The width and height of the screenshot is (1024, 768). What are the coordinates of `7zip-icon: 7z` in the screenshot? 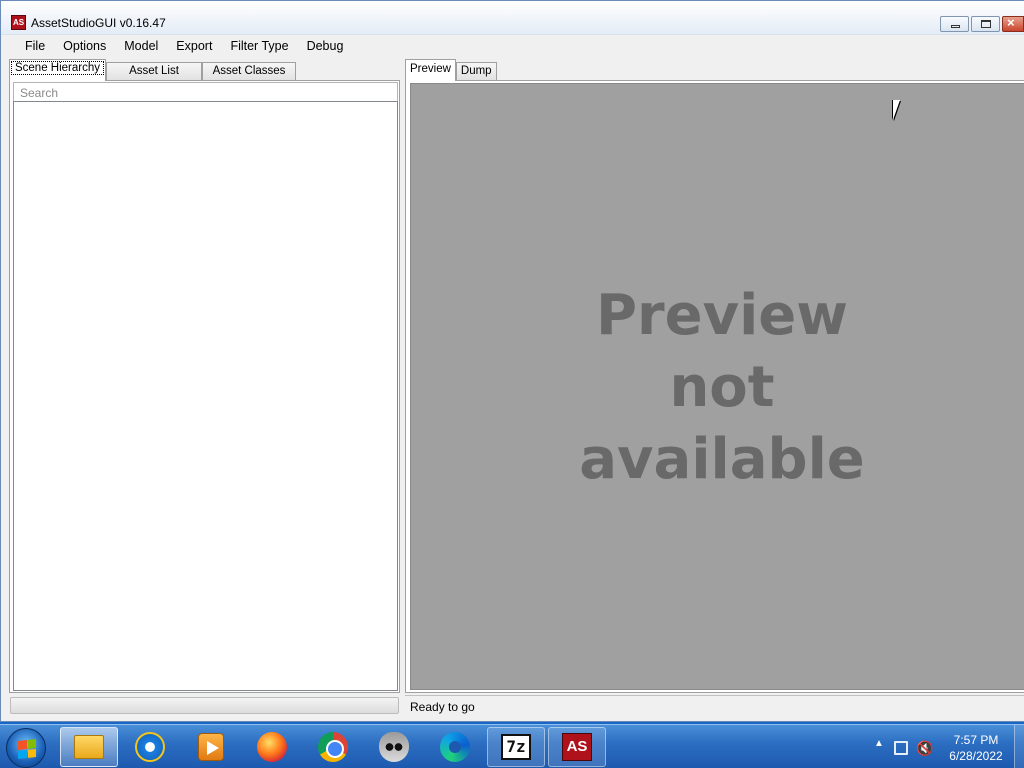 It's located at (516, 747).